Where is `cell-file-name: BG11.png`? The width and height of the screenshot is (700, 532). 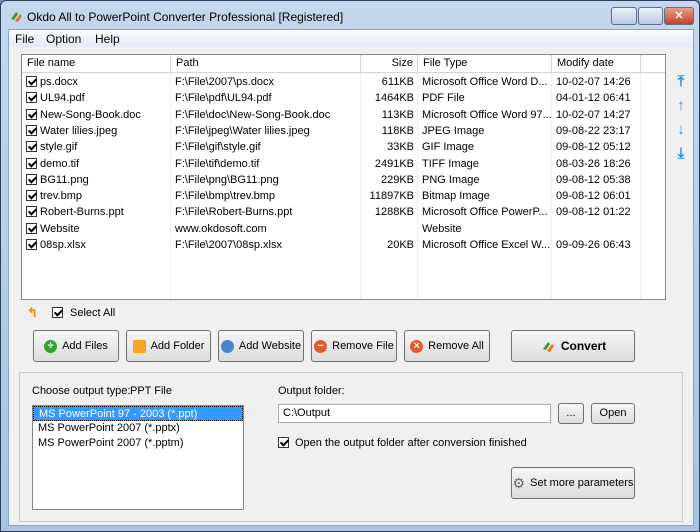
cell-file-name: BG11.png is located at coordinates (96, 180).